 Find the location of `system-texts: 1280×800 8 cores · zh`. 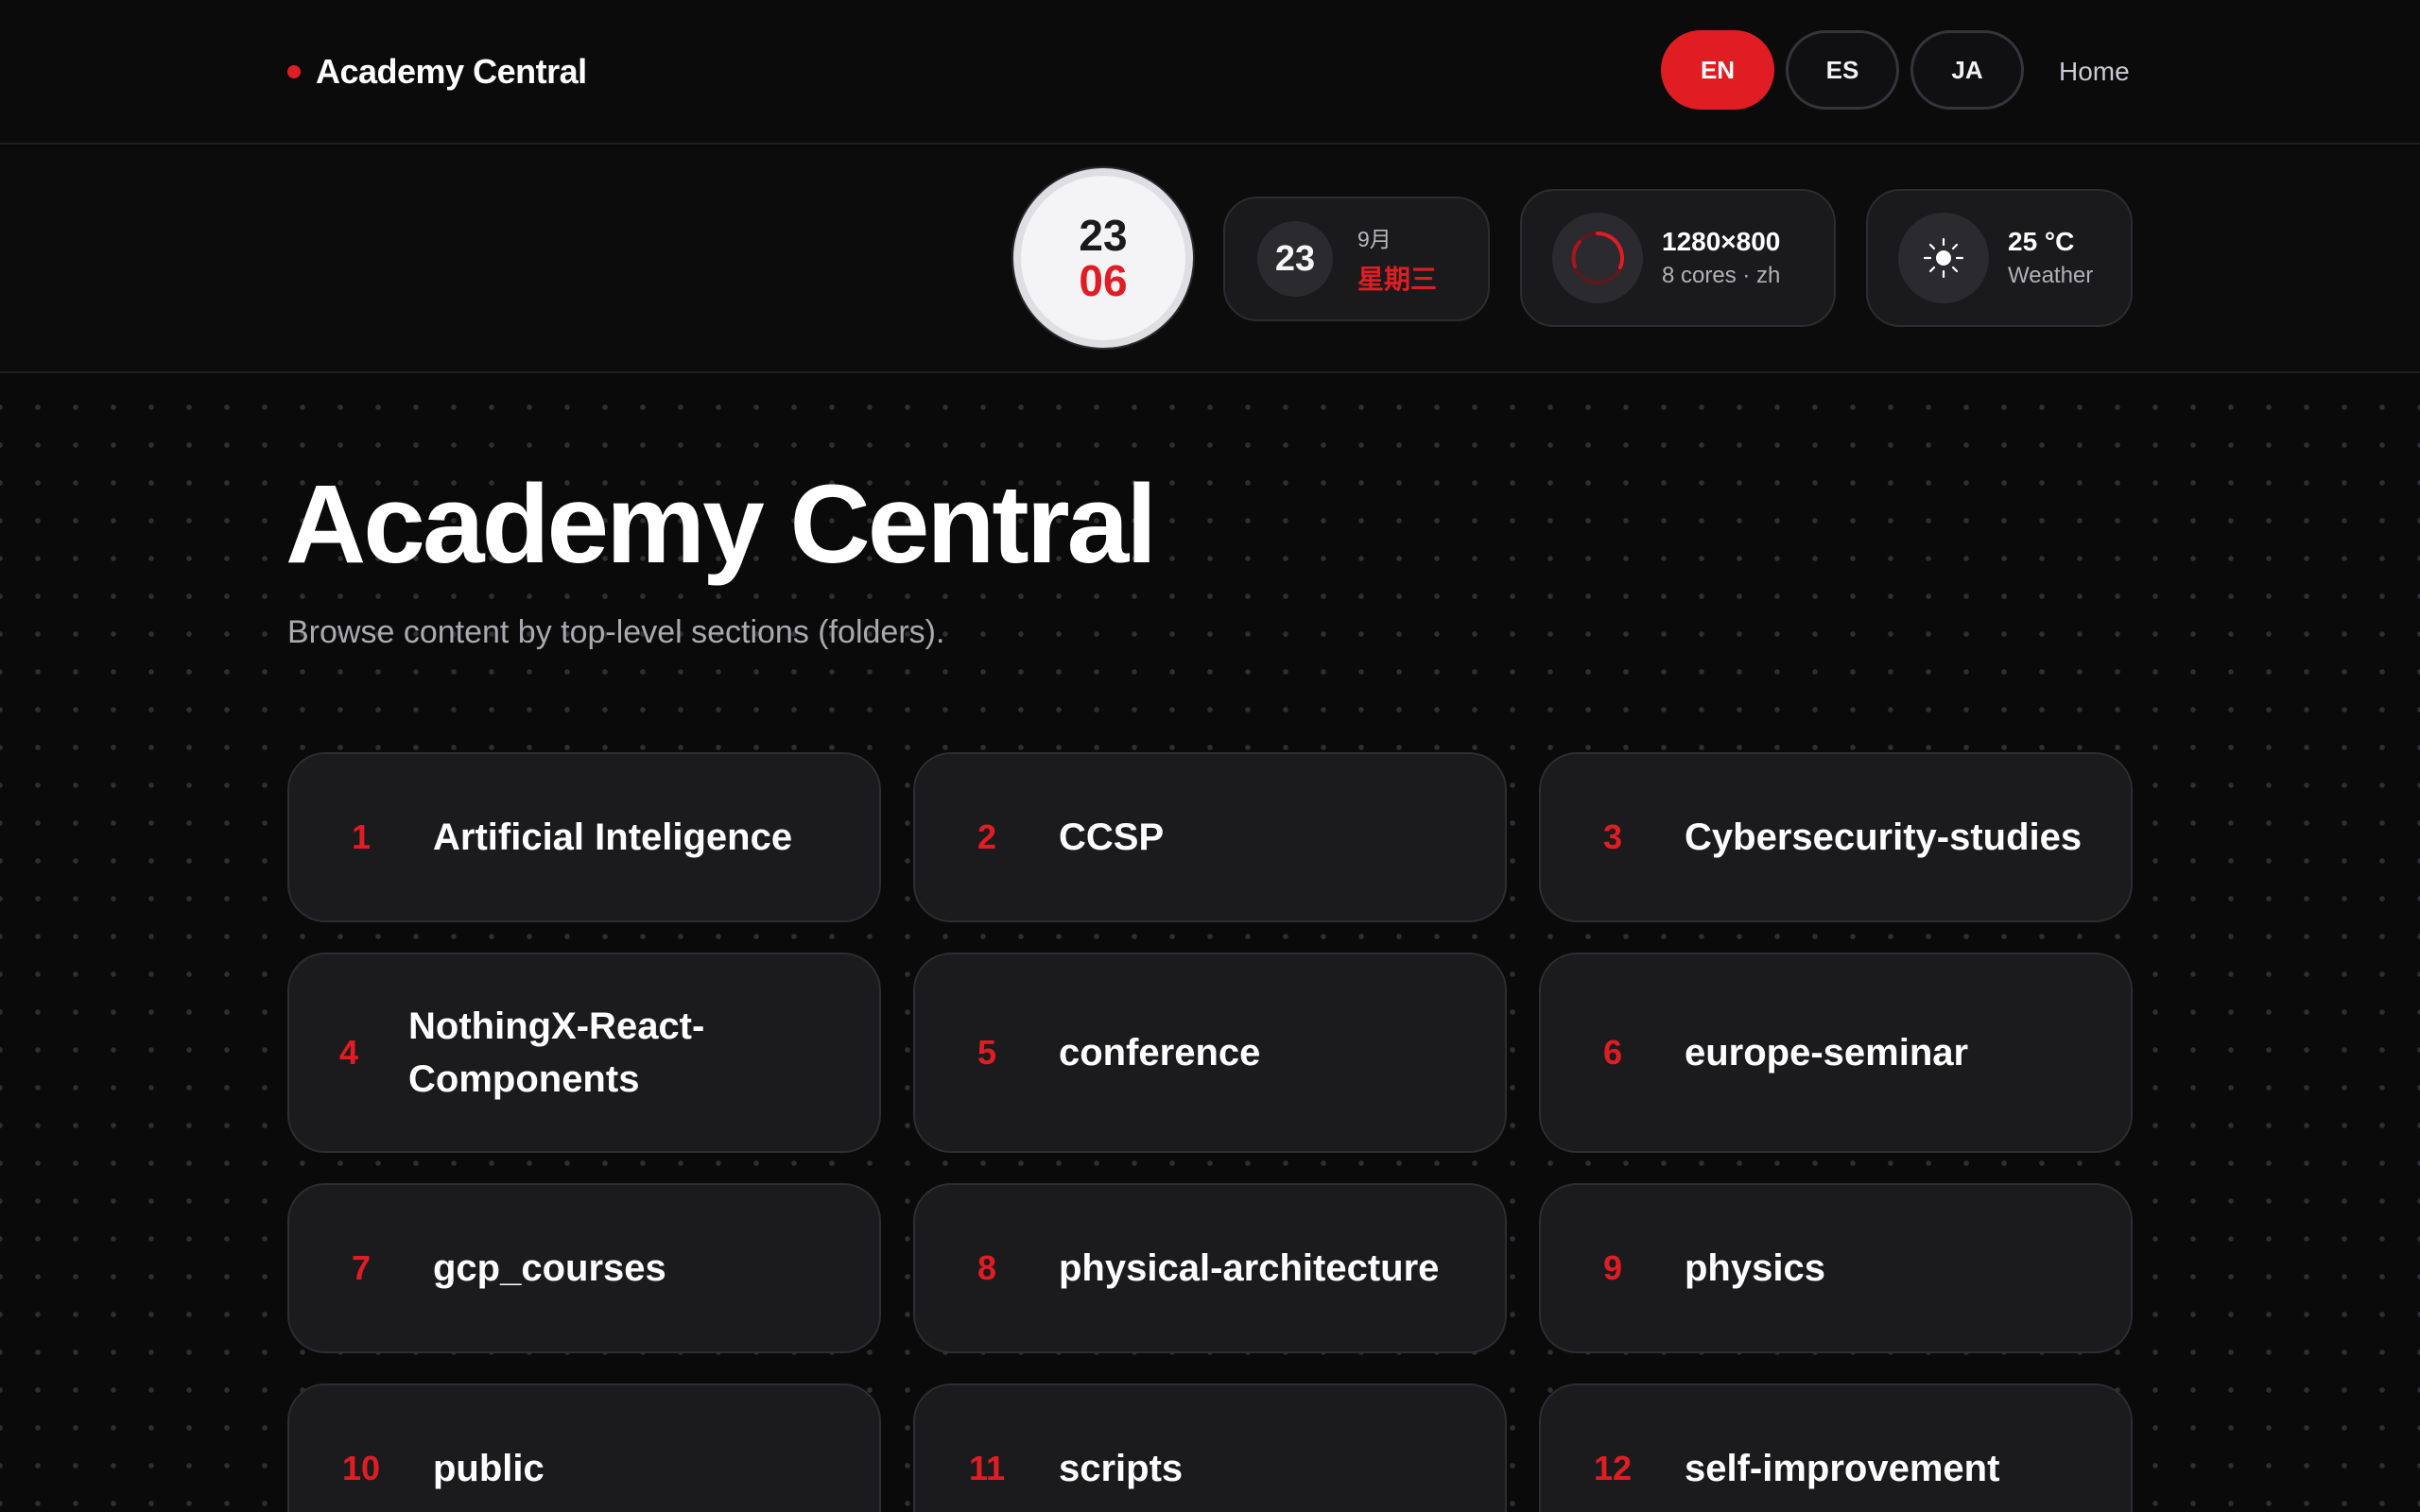

system-texts: 1280×800 8 cores · zh is located at coordinates (1721, 258).